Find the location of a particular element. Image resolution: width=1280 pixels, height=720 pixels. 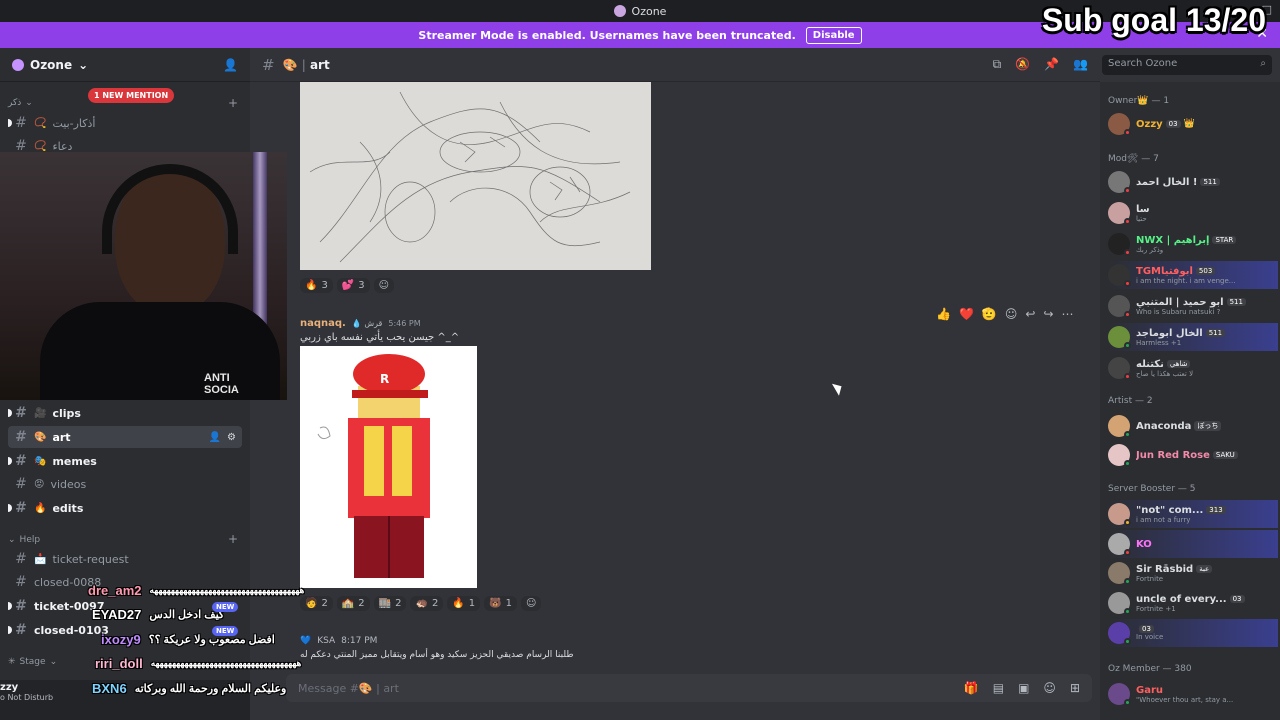

unread-indicator is located at coordinates (10, 508).